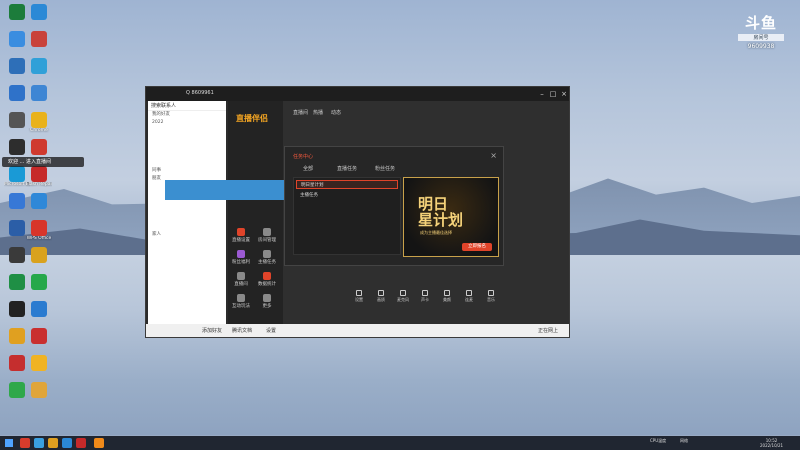 The height and width of the screenshot is (450, 800). What do you see at coordinates (447, 299) in the screenshot?
I see `control-label: 美颜` at bounding box center [447, 299].